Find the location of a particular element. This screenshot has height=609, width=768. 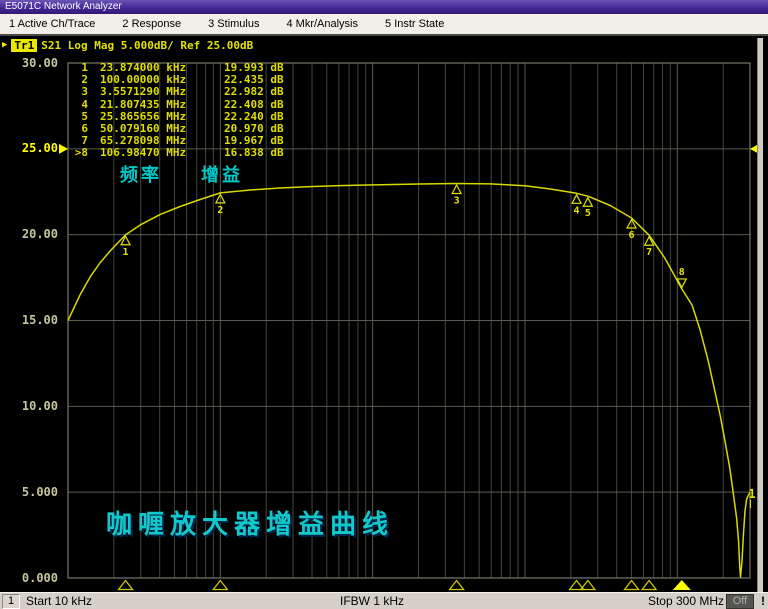

marker-3-symbol is located at coordinates (457, 189).